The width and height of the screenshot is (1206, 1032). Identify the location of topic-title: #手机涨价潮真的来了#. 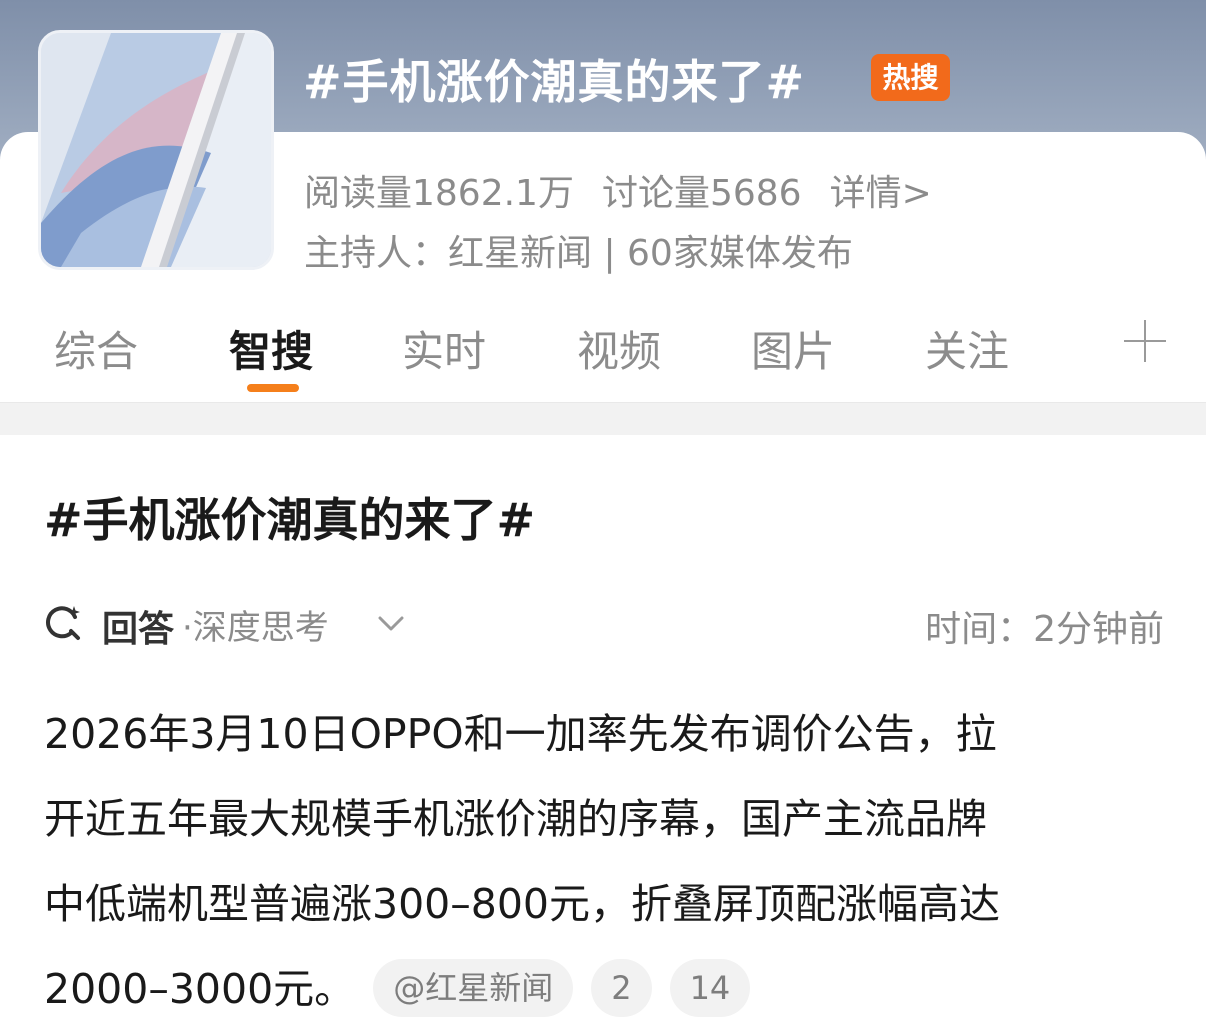
(554, 82).